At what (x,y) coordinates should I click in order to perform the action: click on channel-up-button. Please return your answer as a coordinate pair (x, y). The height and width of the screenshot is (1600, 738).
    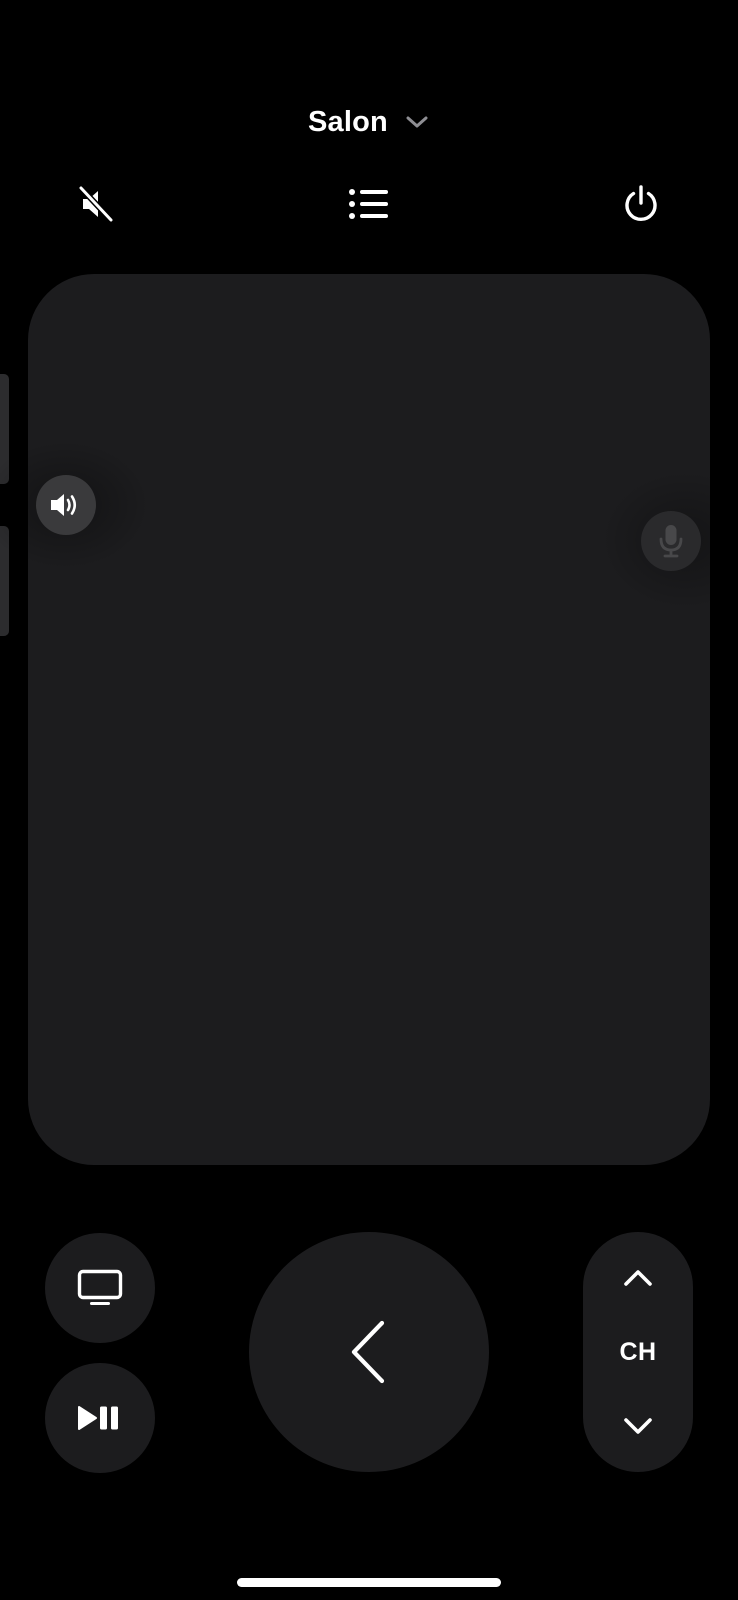
    Looking at the image, I should click on (638, 1277).